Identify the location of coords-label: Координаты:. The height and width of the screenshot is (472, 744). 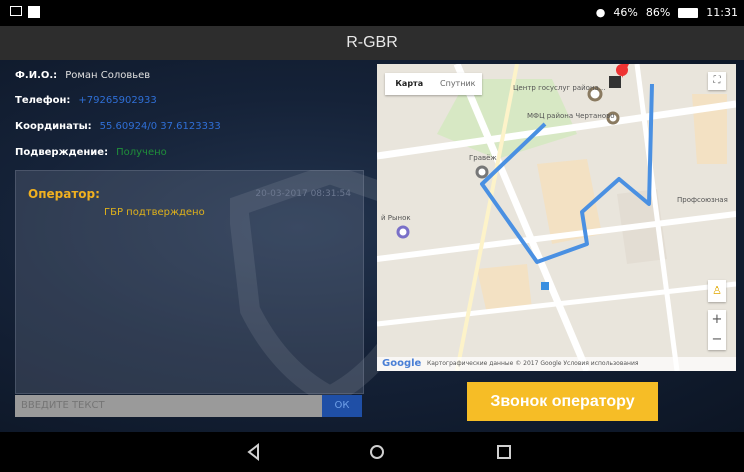
(53, 126).